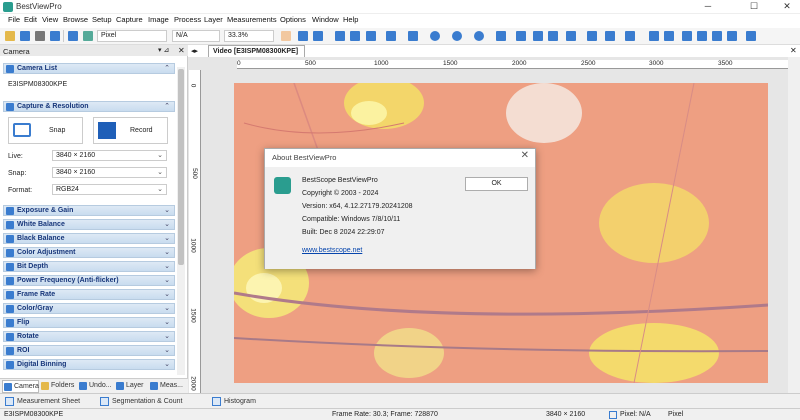 This screenshot has height=420, width=800. What do you see at coordinates (59, 386) in the screenshot?
I see `tab-folders: Folders` at bounding box center [59, 386].